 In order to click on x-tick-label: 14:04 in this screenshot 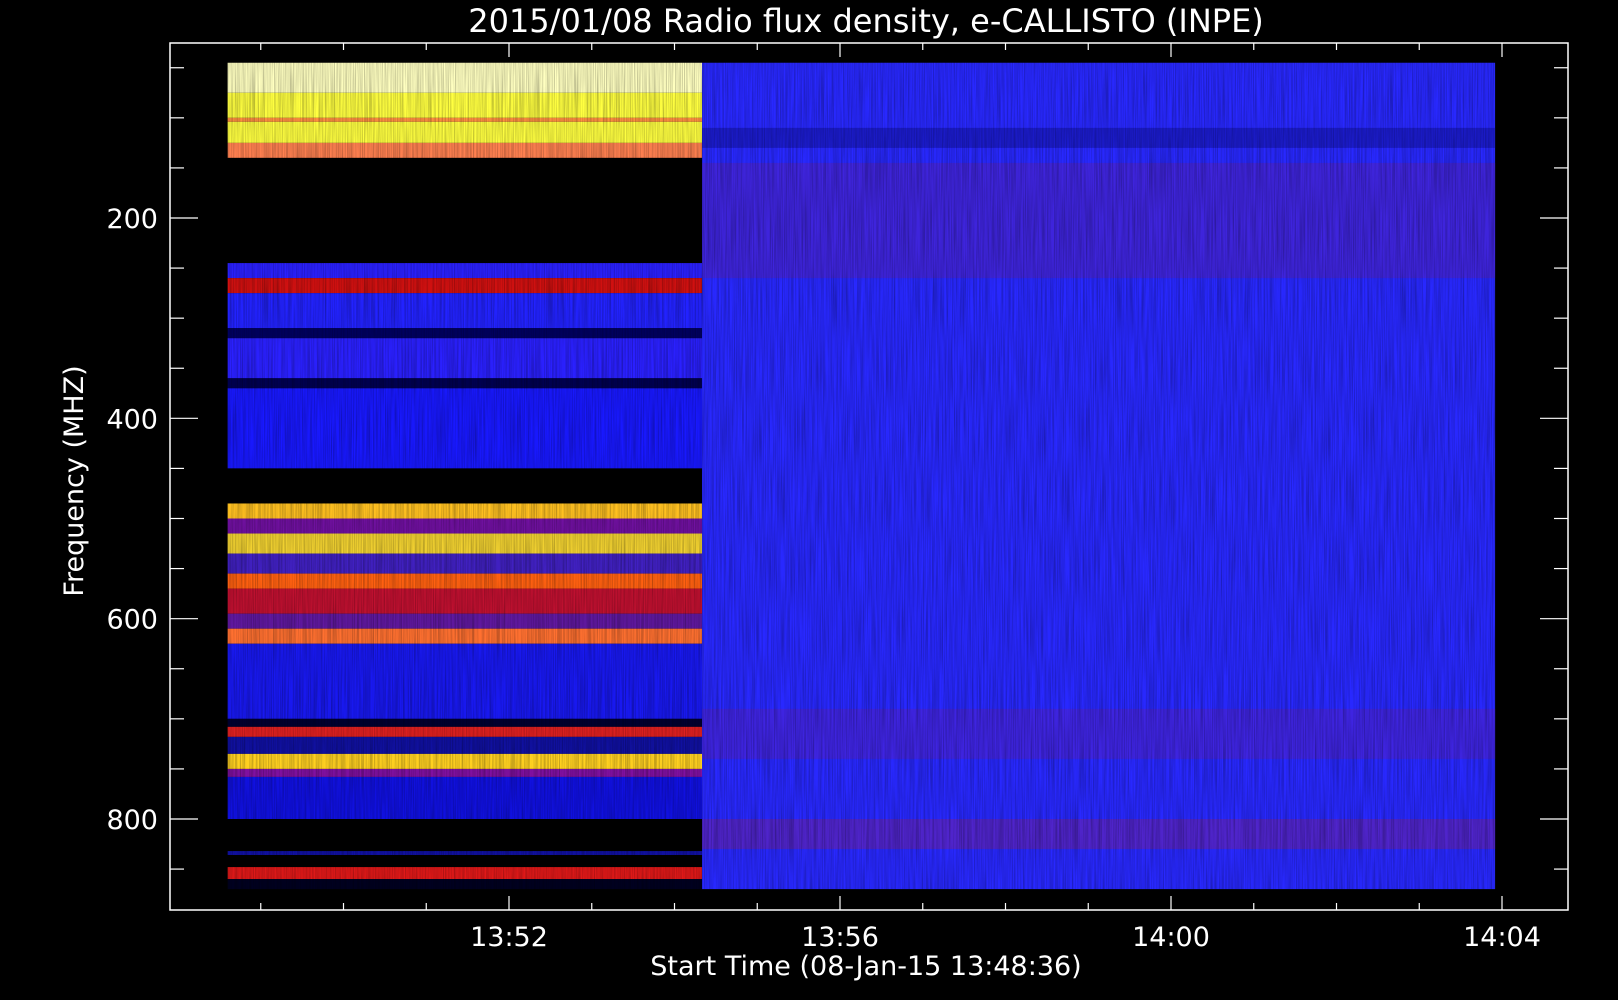, I will do `click(1502, 937)`.